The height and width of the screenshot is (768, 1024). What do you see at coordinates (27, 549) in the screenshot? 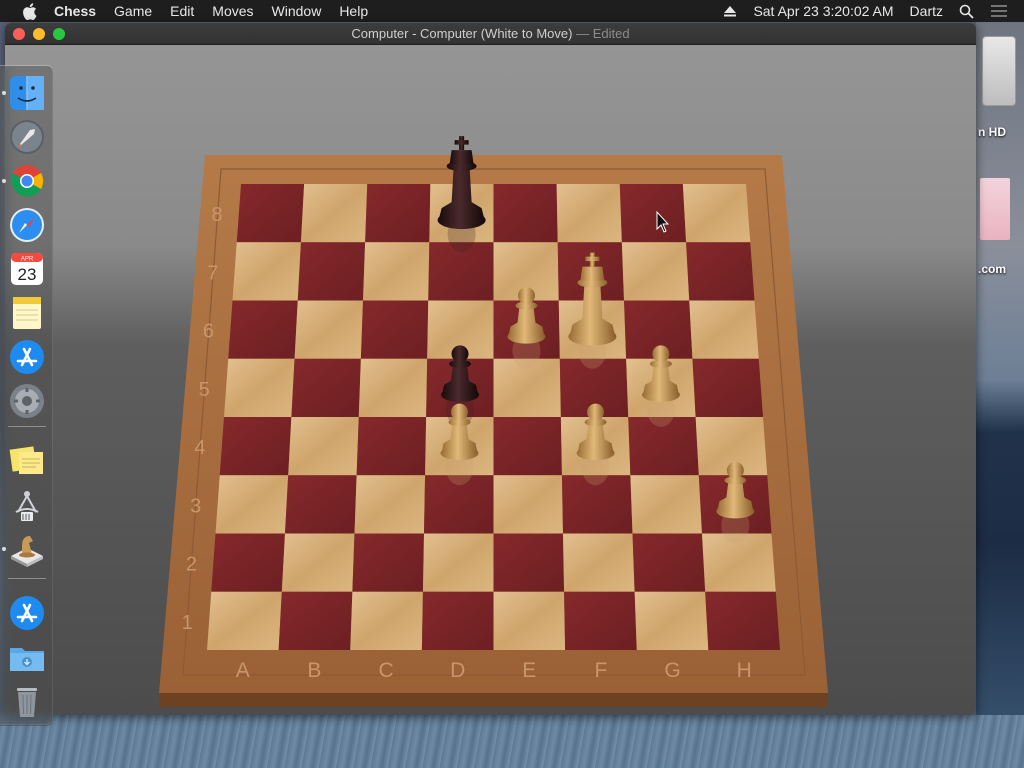
I see `dock-chess-icon` at bounding box center [27, 549].